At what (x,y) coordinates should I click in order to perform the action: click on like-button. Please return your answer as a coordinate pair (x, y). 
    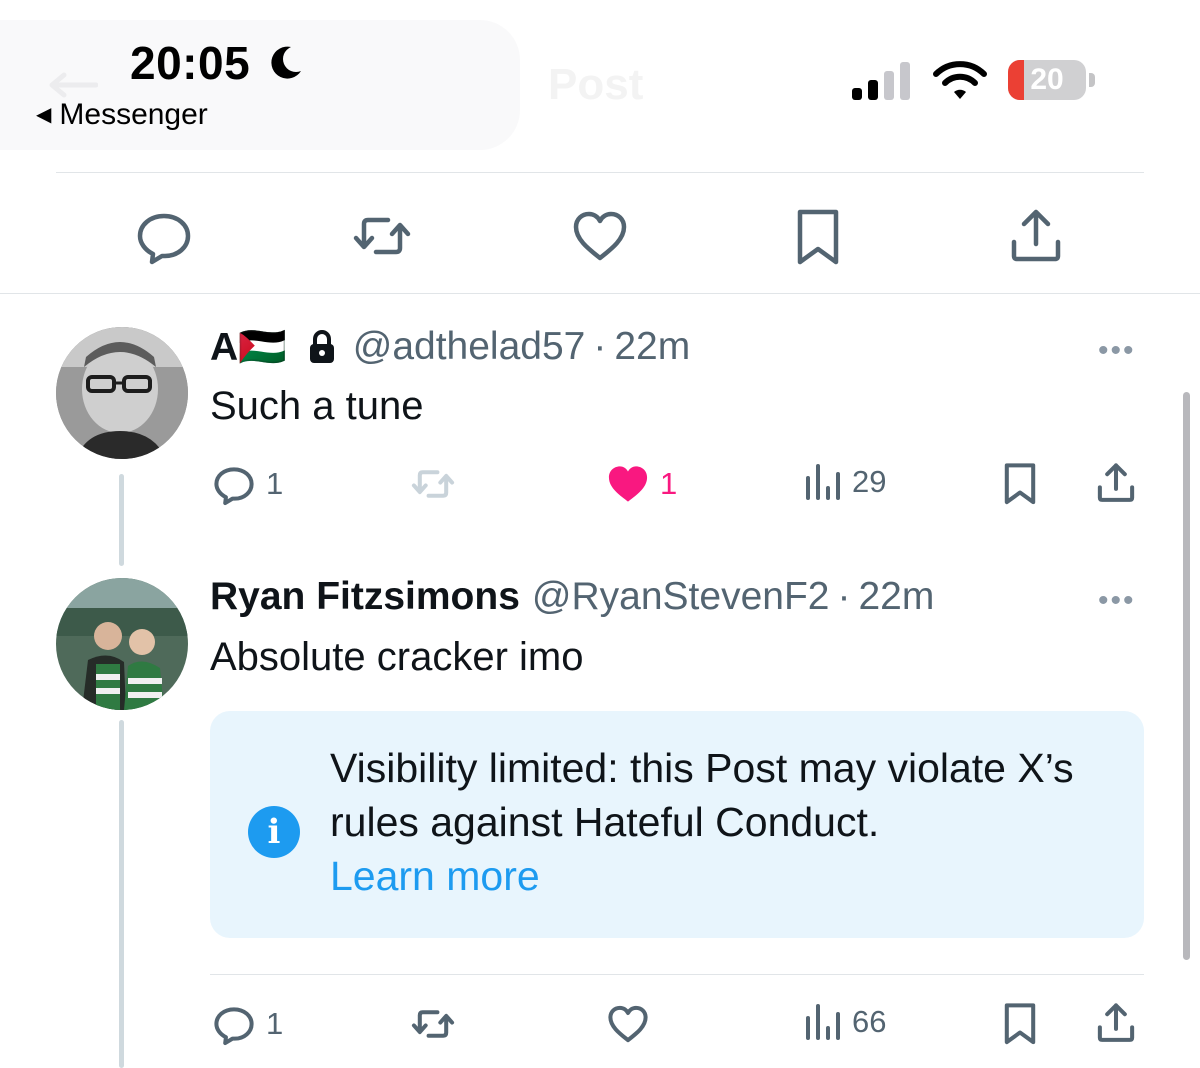
    Looking at the image, I should click on (633, 1024).